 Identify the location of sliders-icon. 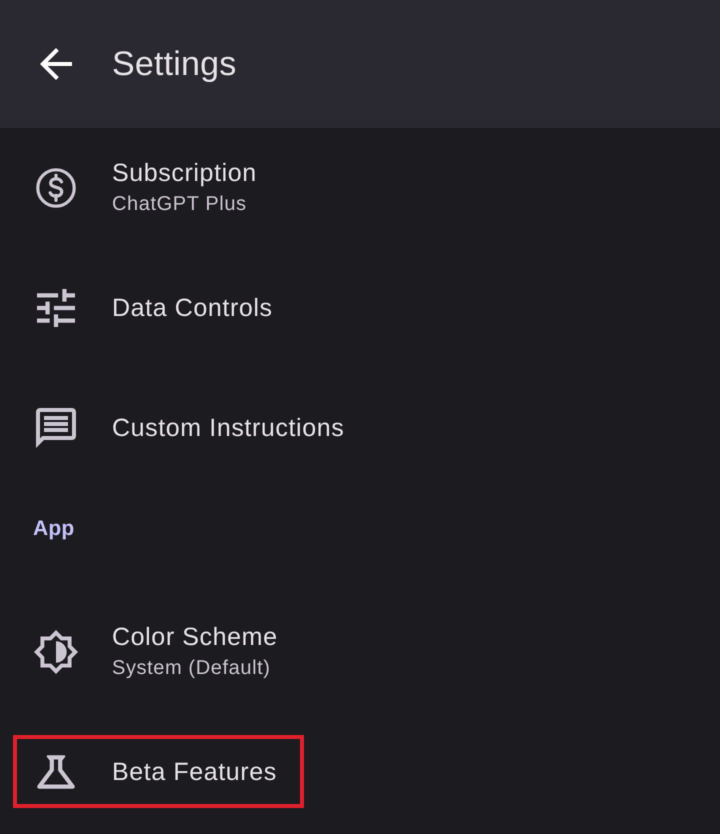
(56, 308).